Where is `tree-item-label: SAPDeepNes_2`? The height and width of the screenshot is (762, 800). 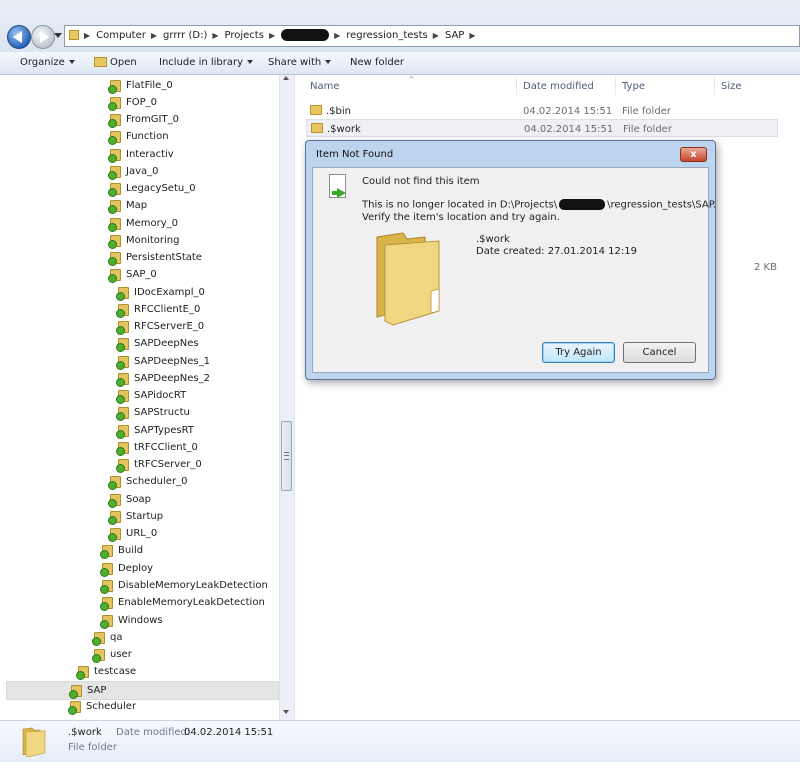
tree-item-label: SAPDeepNes_2 is located at coordinates (172, 378).